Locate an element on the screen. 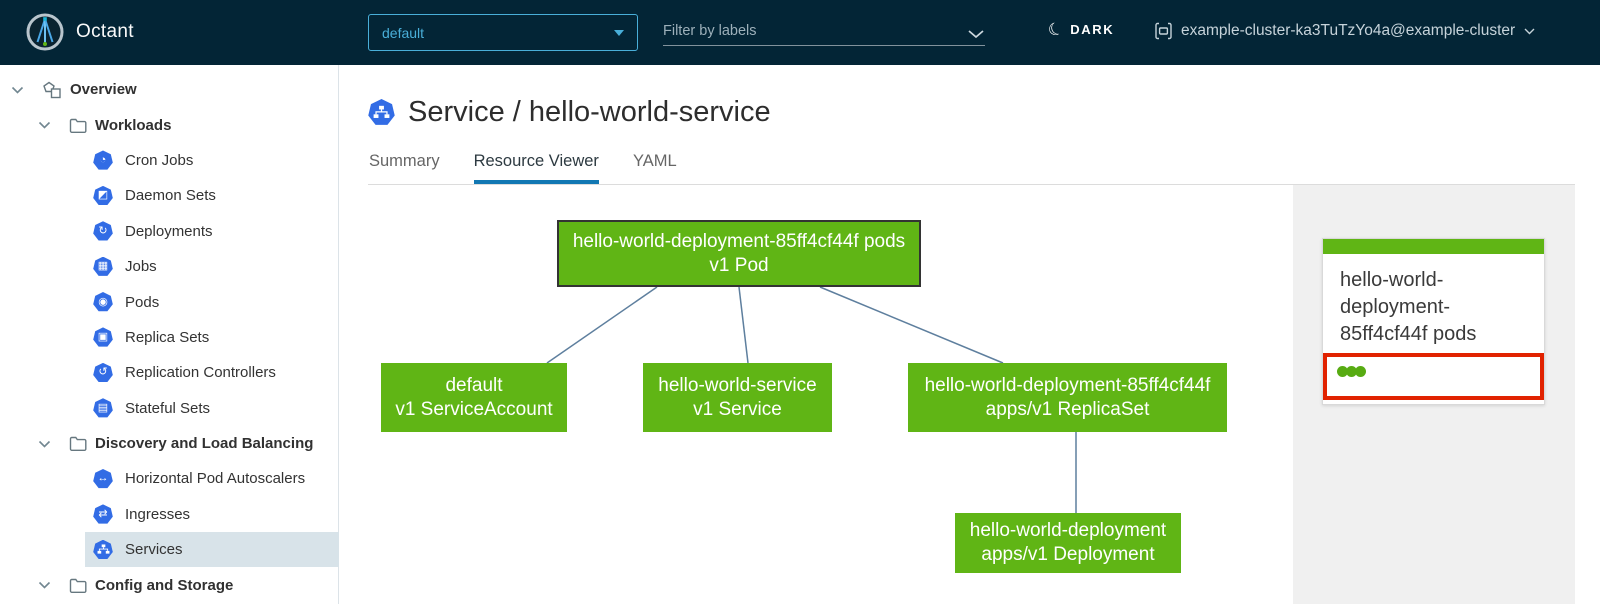  sidebar-item-services: Services is located at coordinates (212, 550).